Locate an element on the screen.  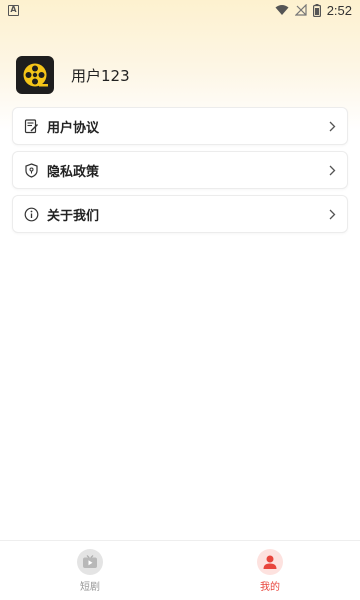
menu-item-label: 隐私政策 is located at coordinates (73, 172).